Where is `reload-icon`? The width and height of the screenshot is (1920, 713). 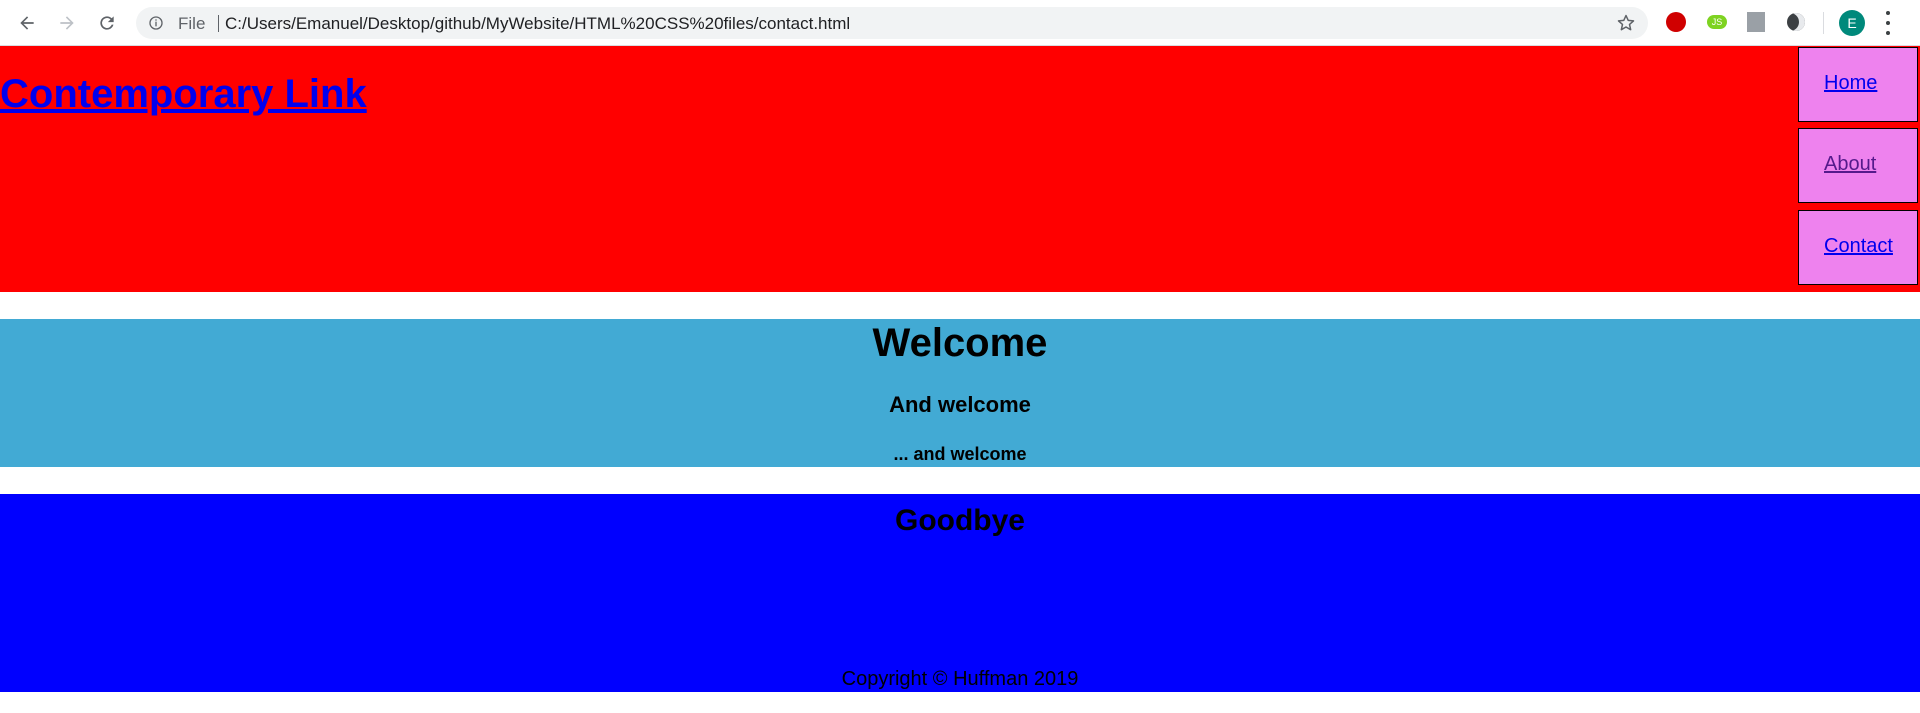 reload-icon is located at coordinates (107, 23).